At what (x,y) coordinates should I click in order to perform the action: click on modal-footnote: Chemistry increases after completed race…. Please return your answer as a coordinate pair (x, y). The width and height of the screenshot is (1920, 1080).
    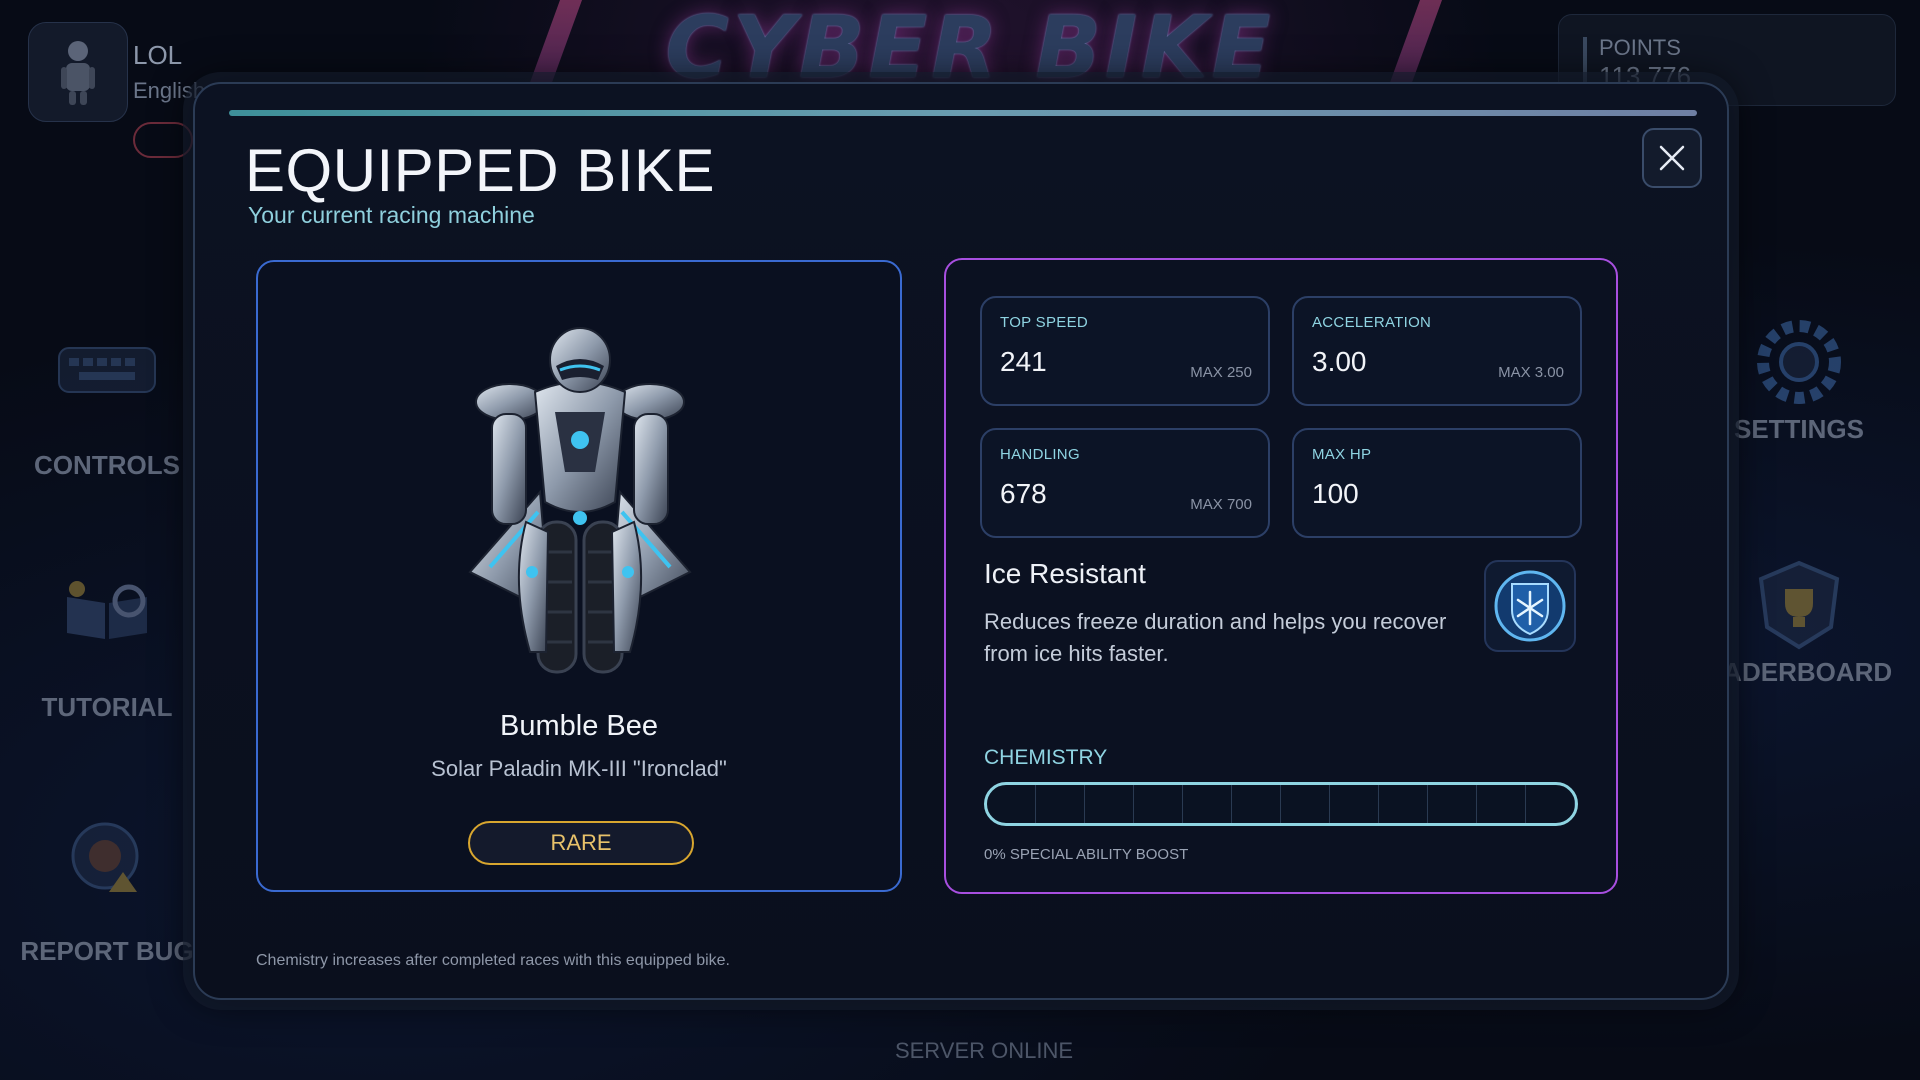
    Looking at the image, I should click on (493, 960).